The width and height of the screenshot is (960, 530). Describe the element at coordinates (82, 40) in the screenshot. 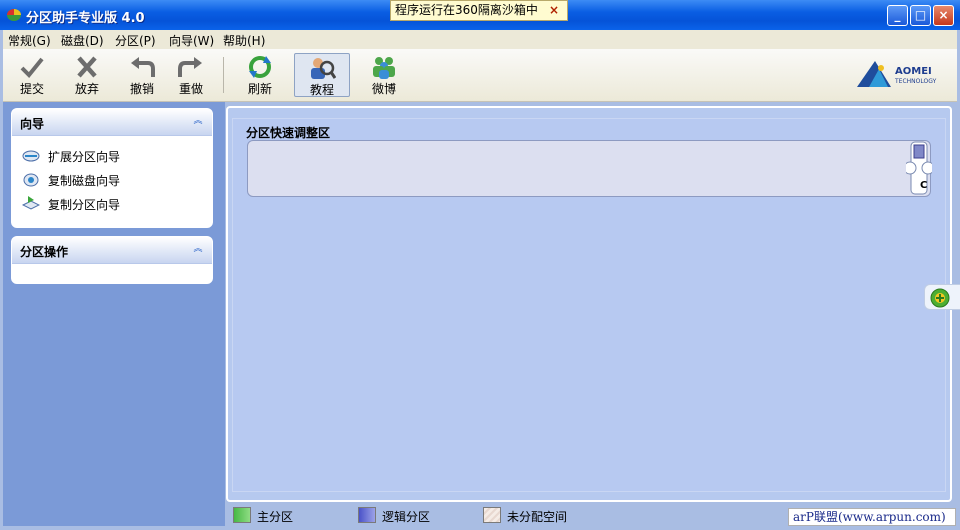

I see `menu-disk: 磁盘(D)` at that location.